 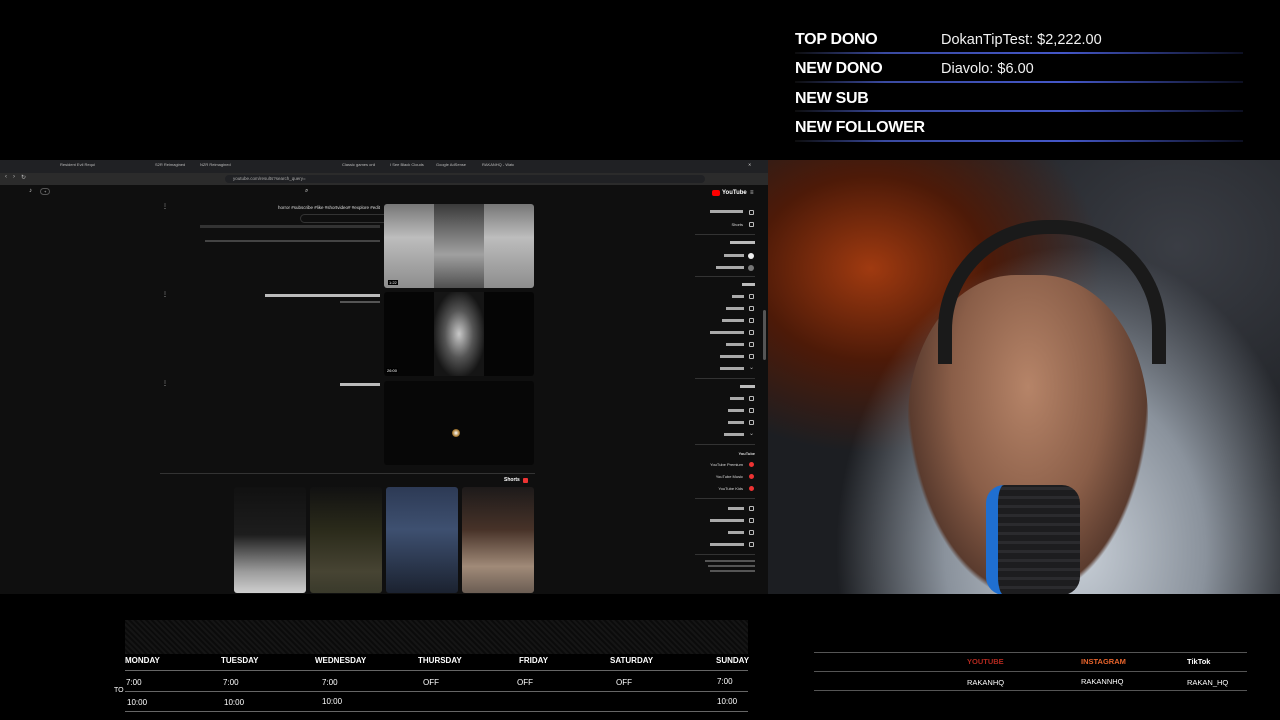 I want to click on history-icon, so click(x=751, y=296).